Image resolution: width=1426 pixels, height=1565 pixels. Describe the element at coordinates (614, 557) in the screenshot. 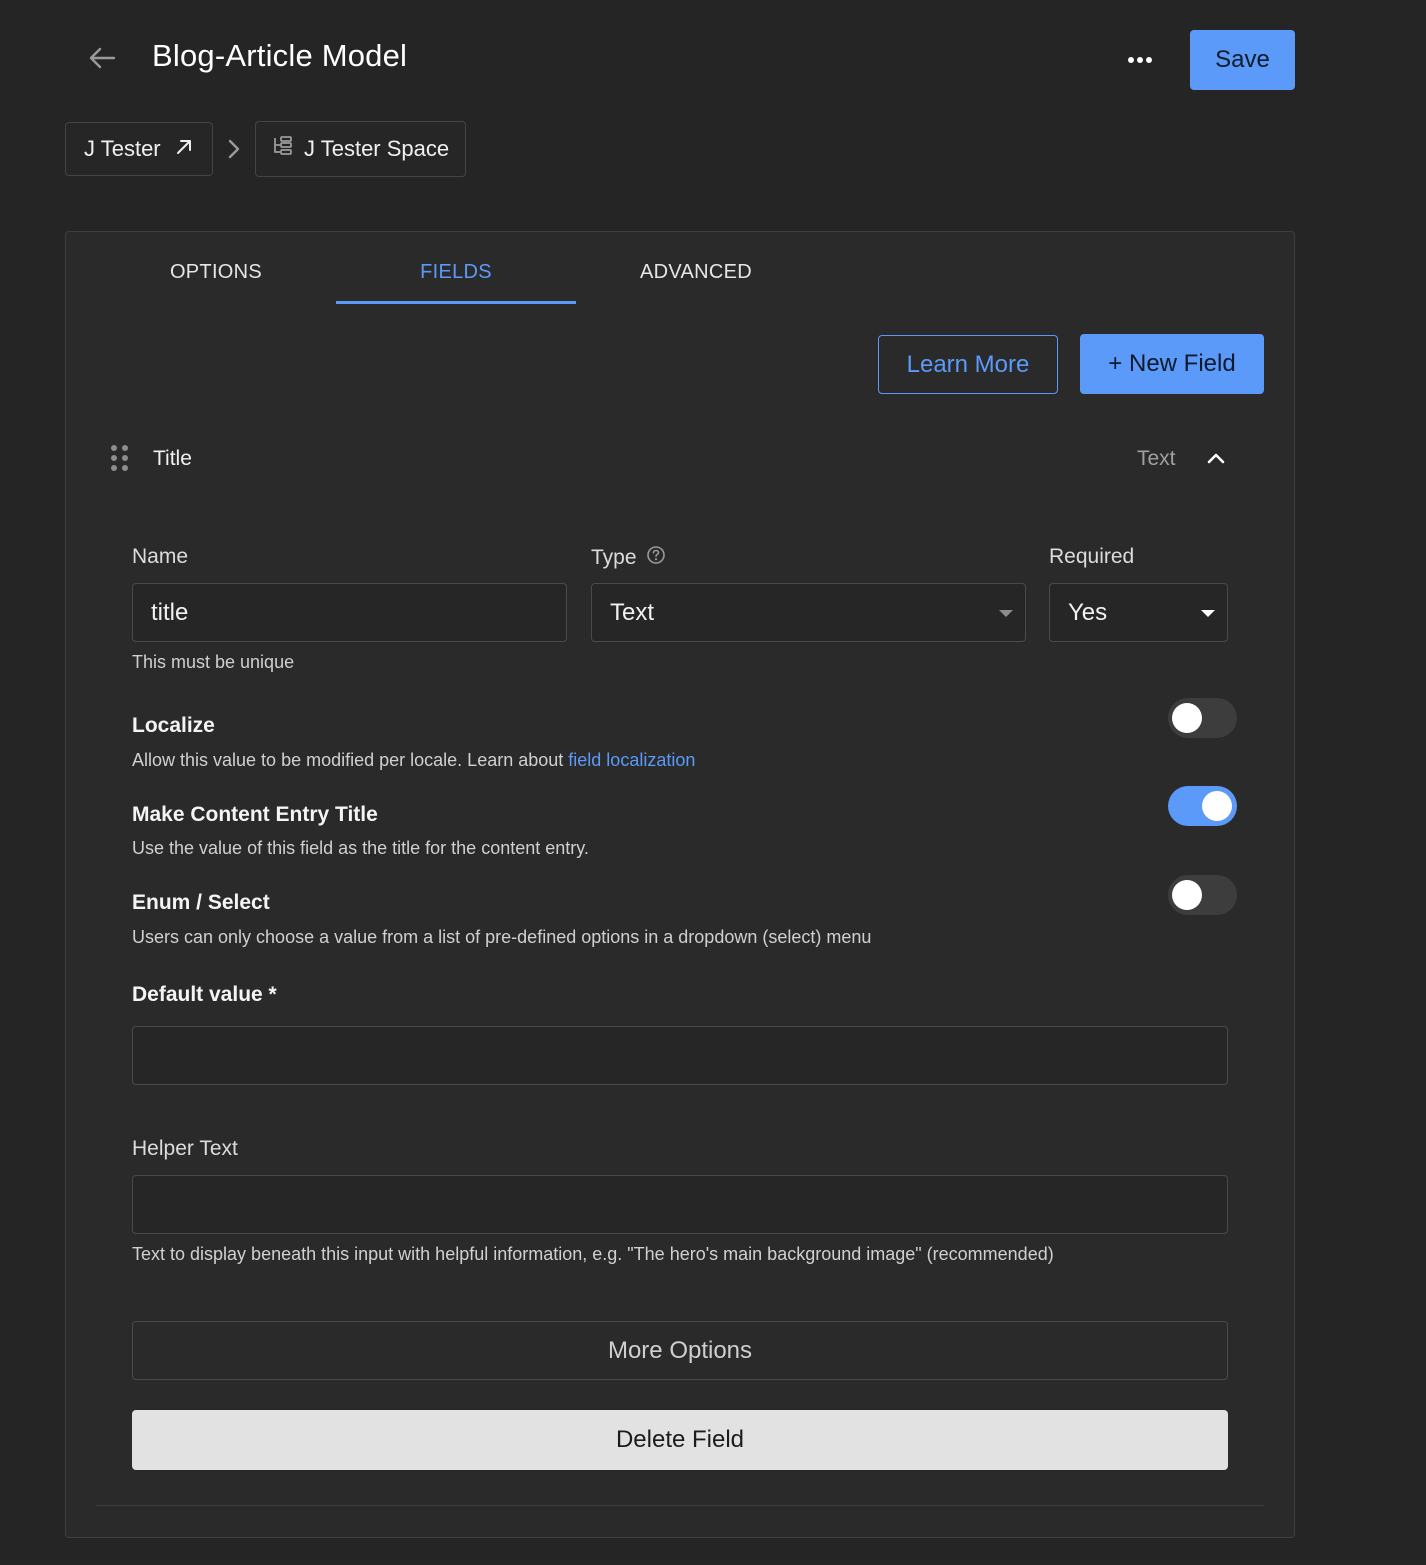

I see `type-label: Type` at that location.